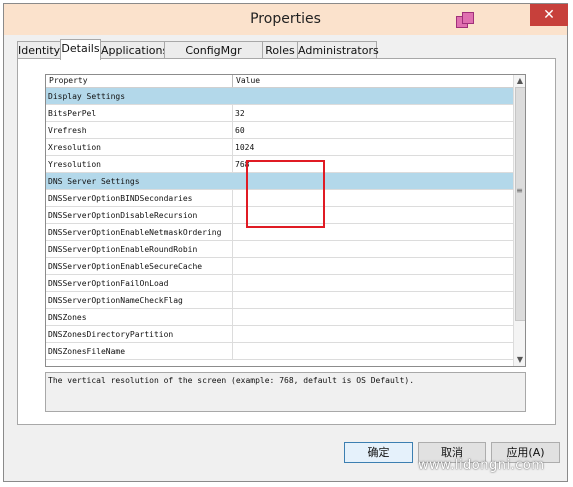 The width and height of the screenshot is (573, 487). I want to click on title-bar: Properties ✕, so click(286, 19).